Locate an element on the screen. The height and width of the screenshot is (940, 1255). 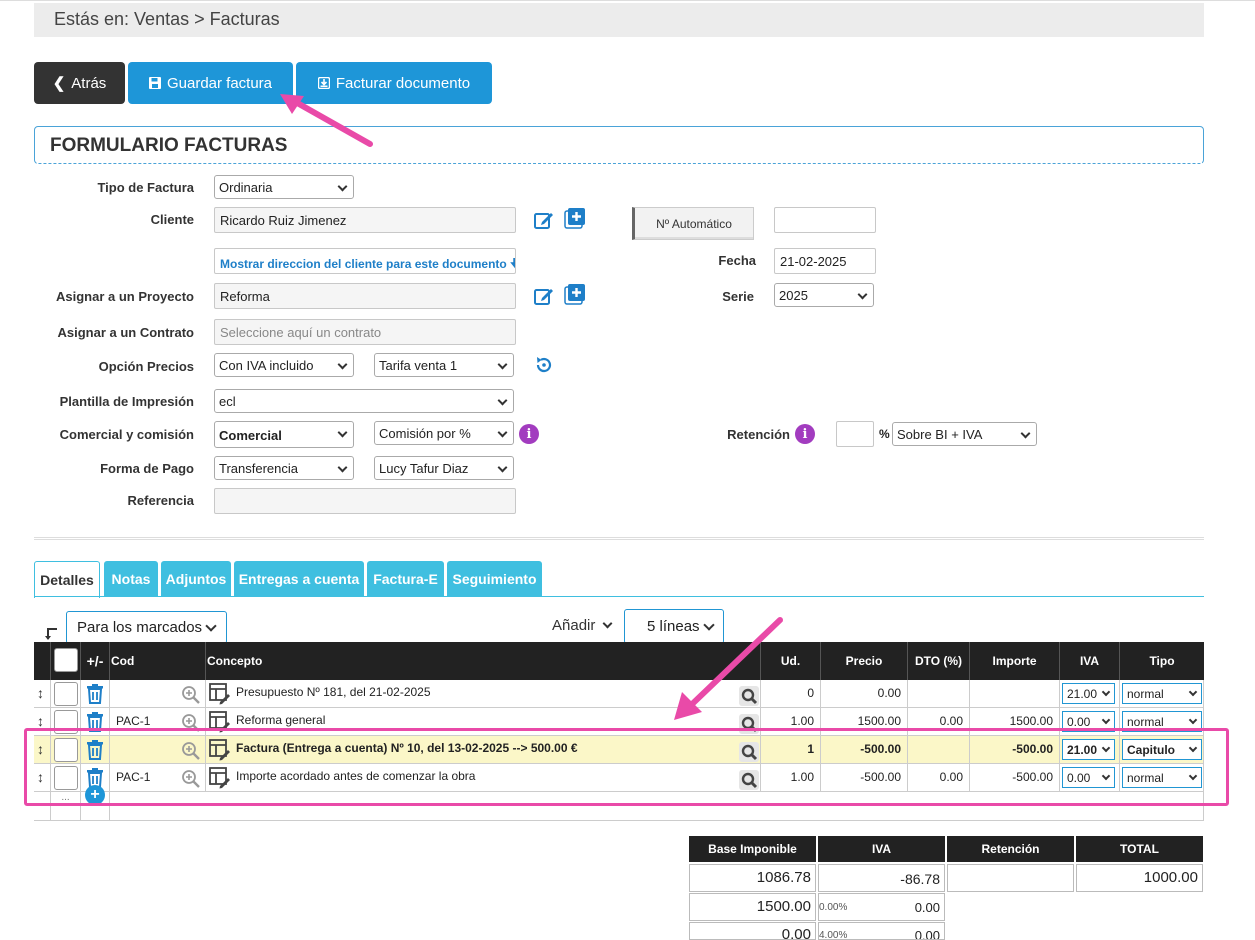
payment-method-select: Transferencia is located at coordinates (284, 468).